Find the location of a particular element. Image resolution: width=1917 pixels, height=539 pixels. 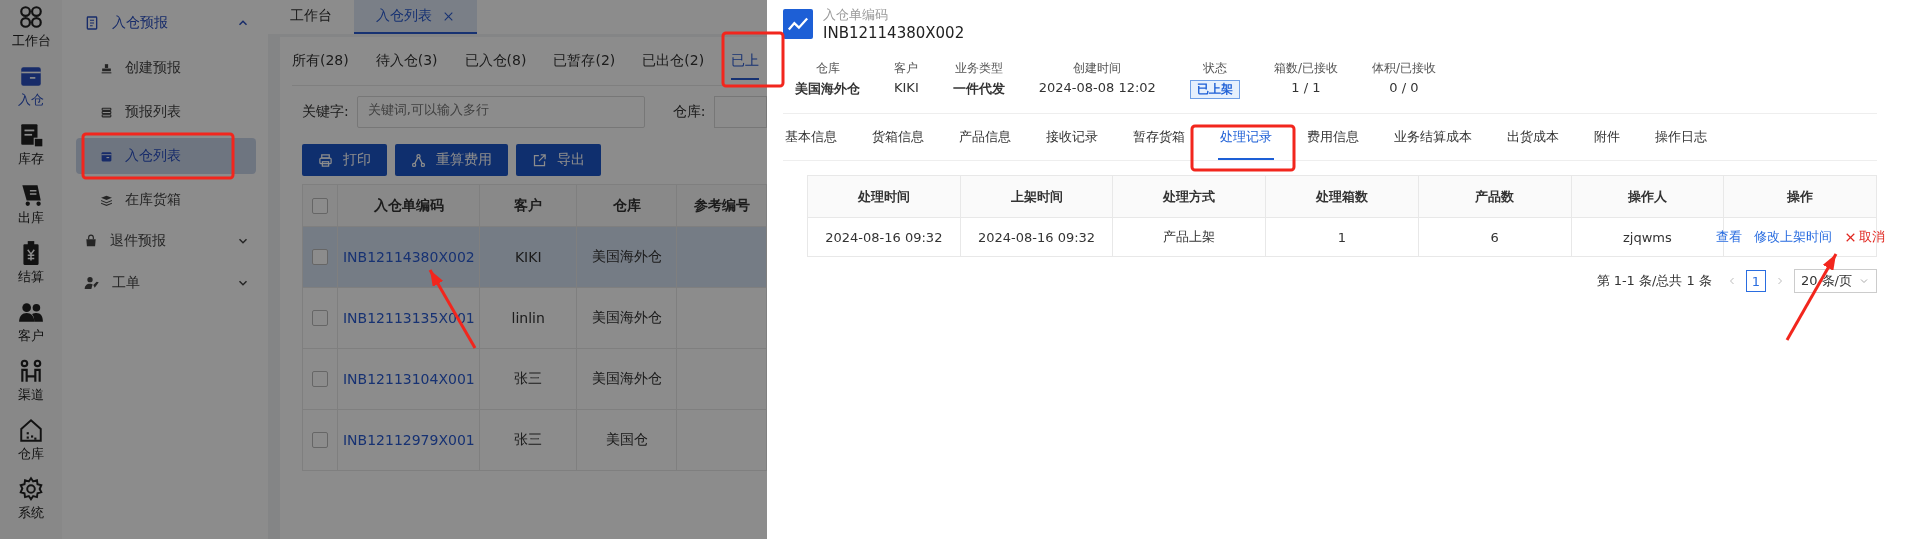

menu-item: 预报列表 is located at coordinates (156, 112).